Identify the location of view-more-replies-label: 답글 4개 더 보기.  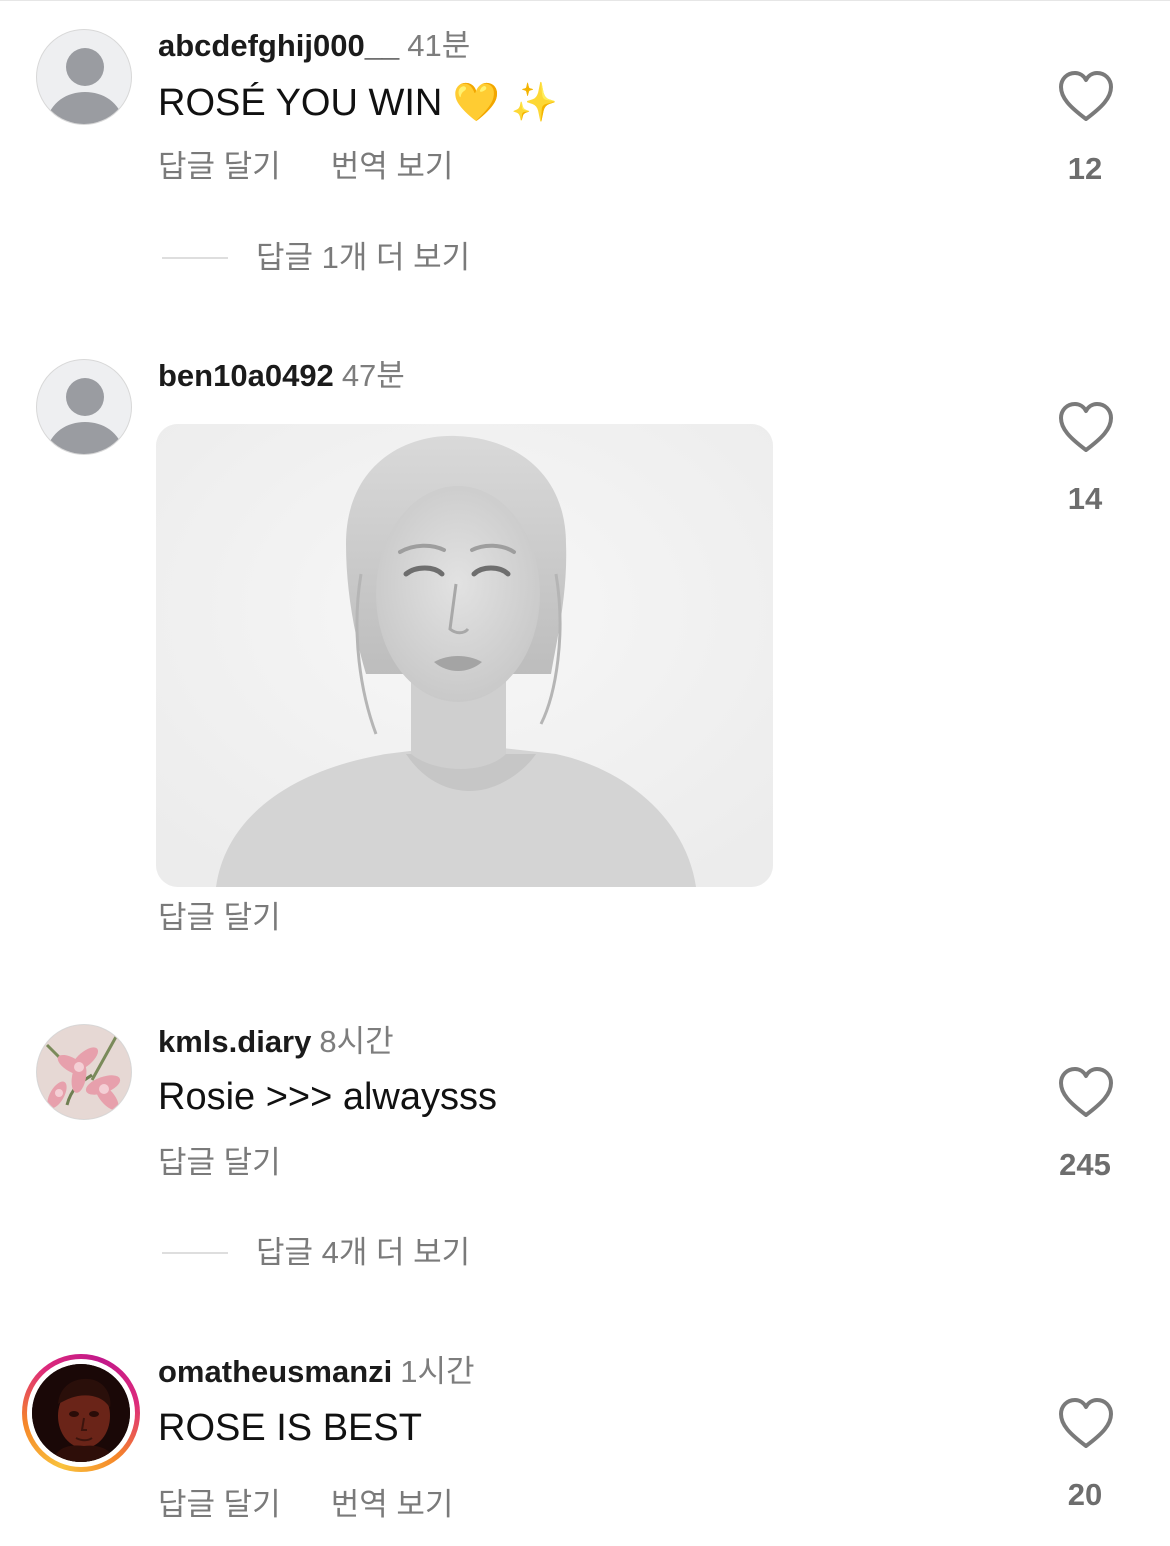
(363, 1252).